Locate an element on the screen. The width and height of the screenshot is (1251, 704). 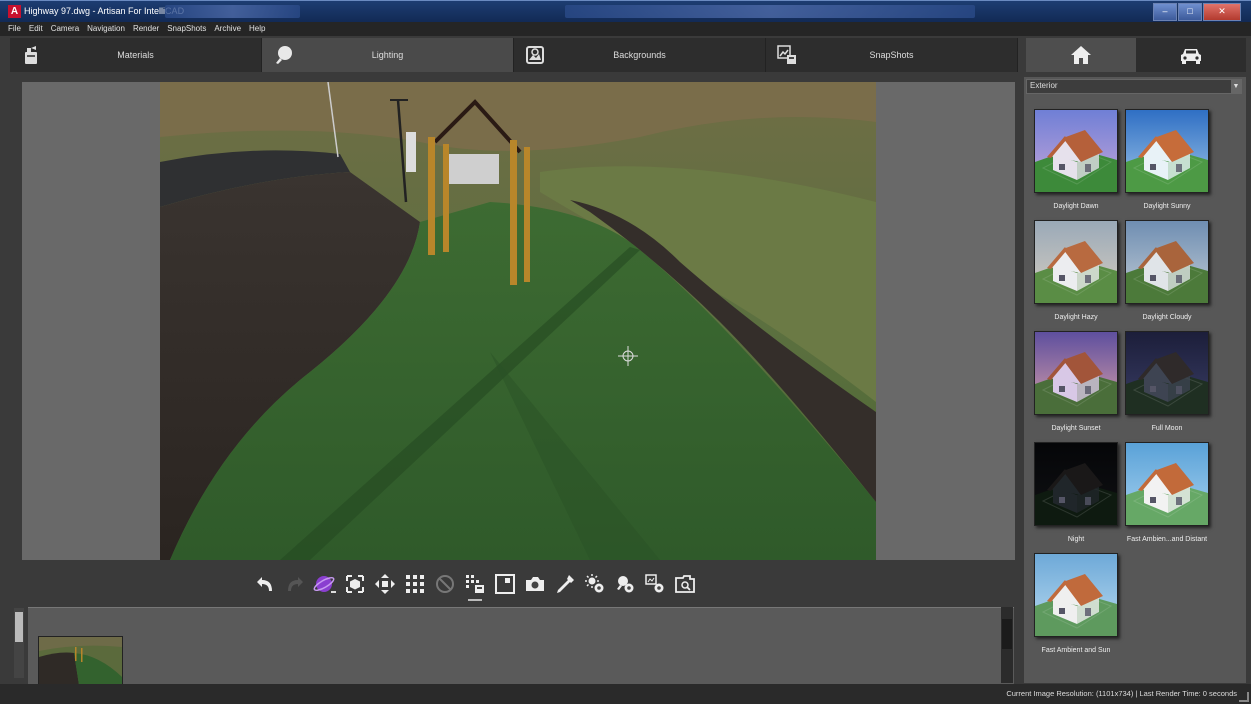
tab-snapshots-label: SnapShots is located at coordinates (891, 55).